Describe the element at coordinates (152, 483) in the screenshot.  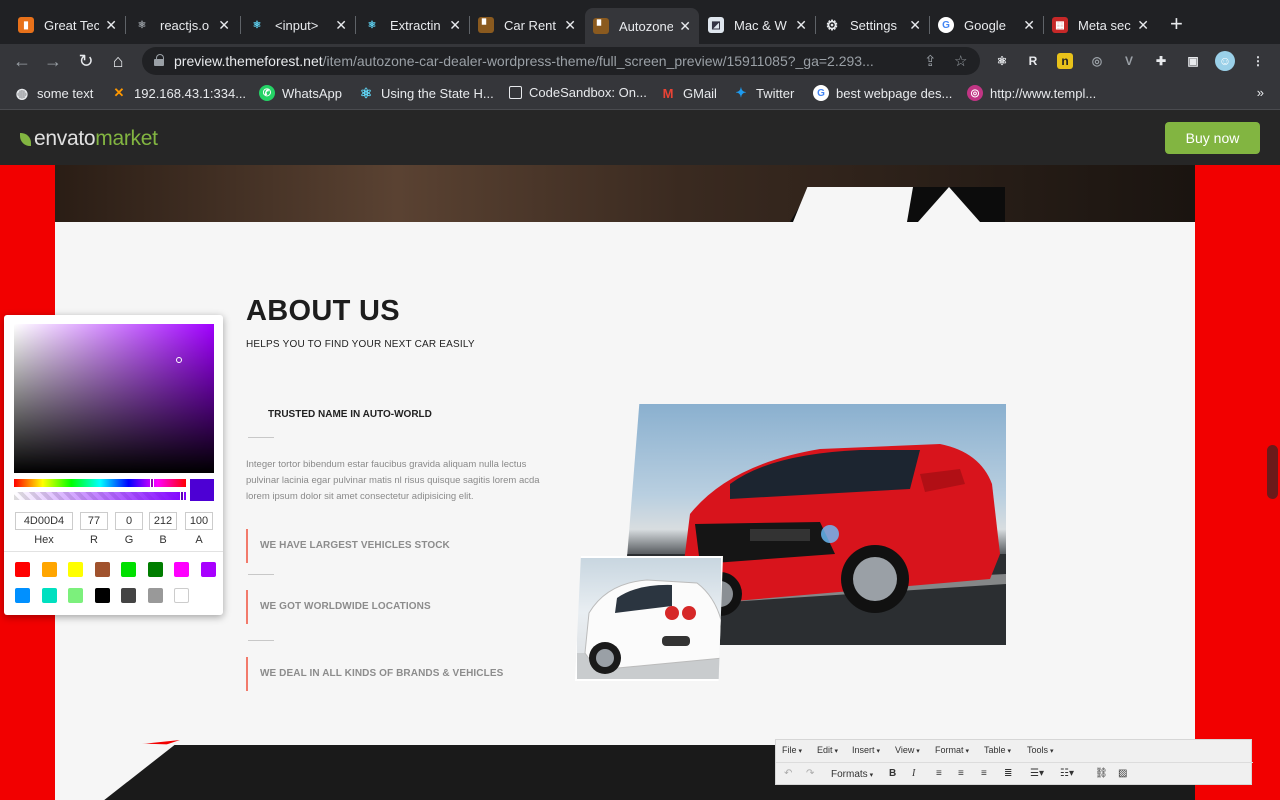
I see `hue-handle` at that location.